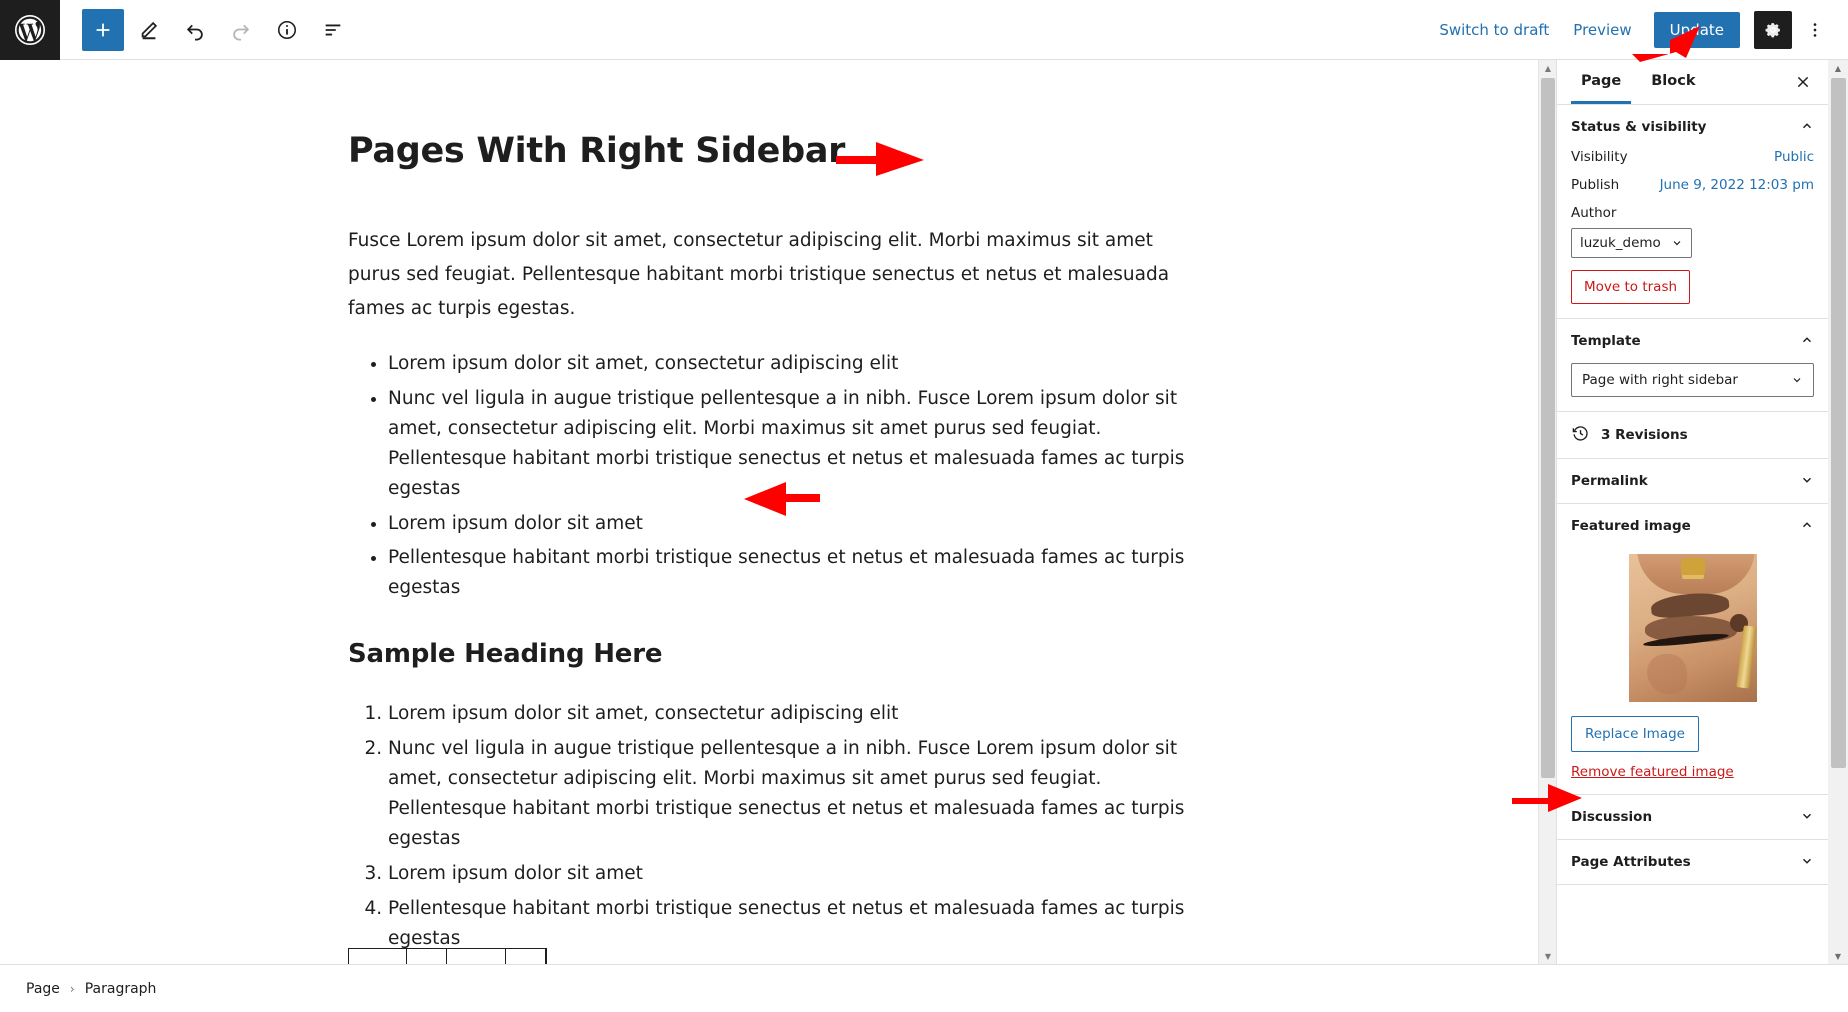 This screenshot has width=1848, height=1012. What do you see at coordinates (1601, 82) in the screenshot?
I see `tab-page: Page` at bounding box center [1601, 82].